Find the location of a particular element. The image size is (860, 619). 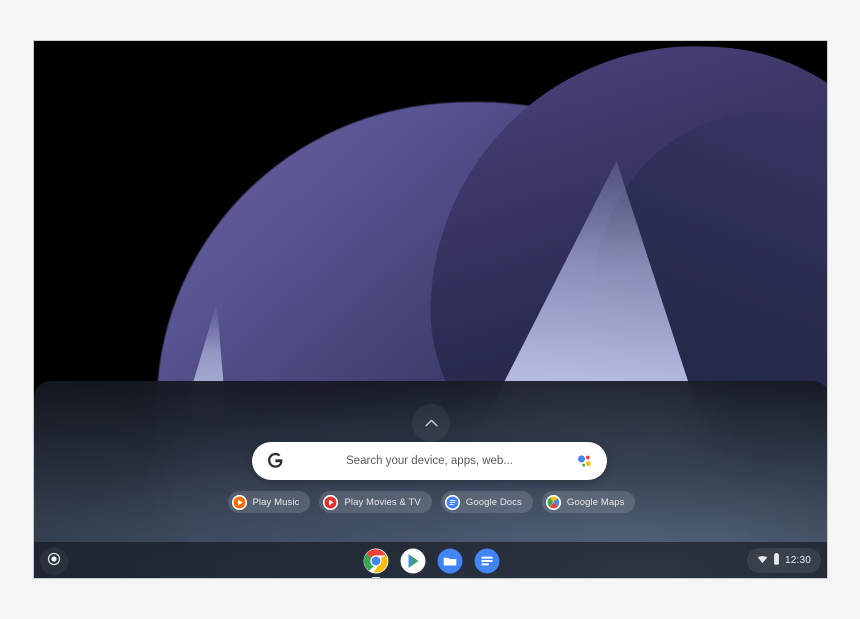

wifi-icon is located at coordinates (762, 561).